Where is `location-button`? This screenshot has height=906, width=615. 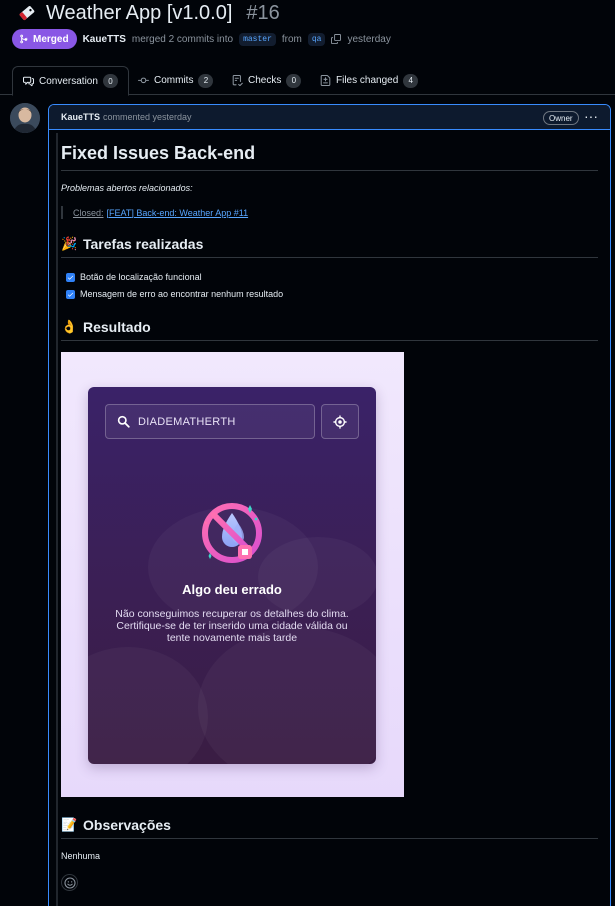
location-button is located at coordinates (340, 421).